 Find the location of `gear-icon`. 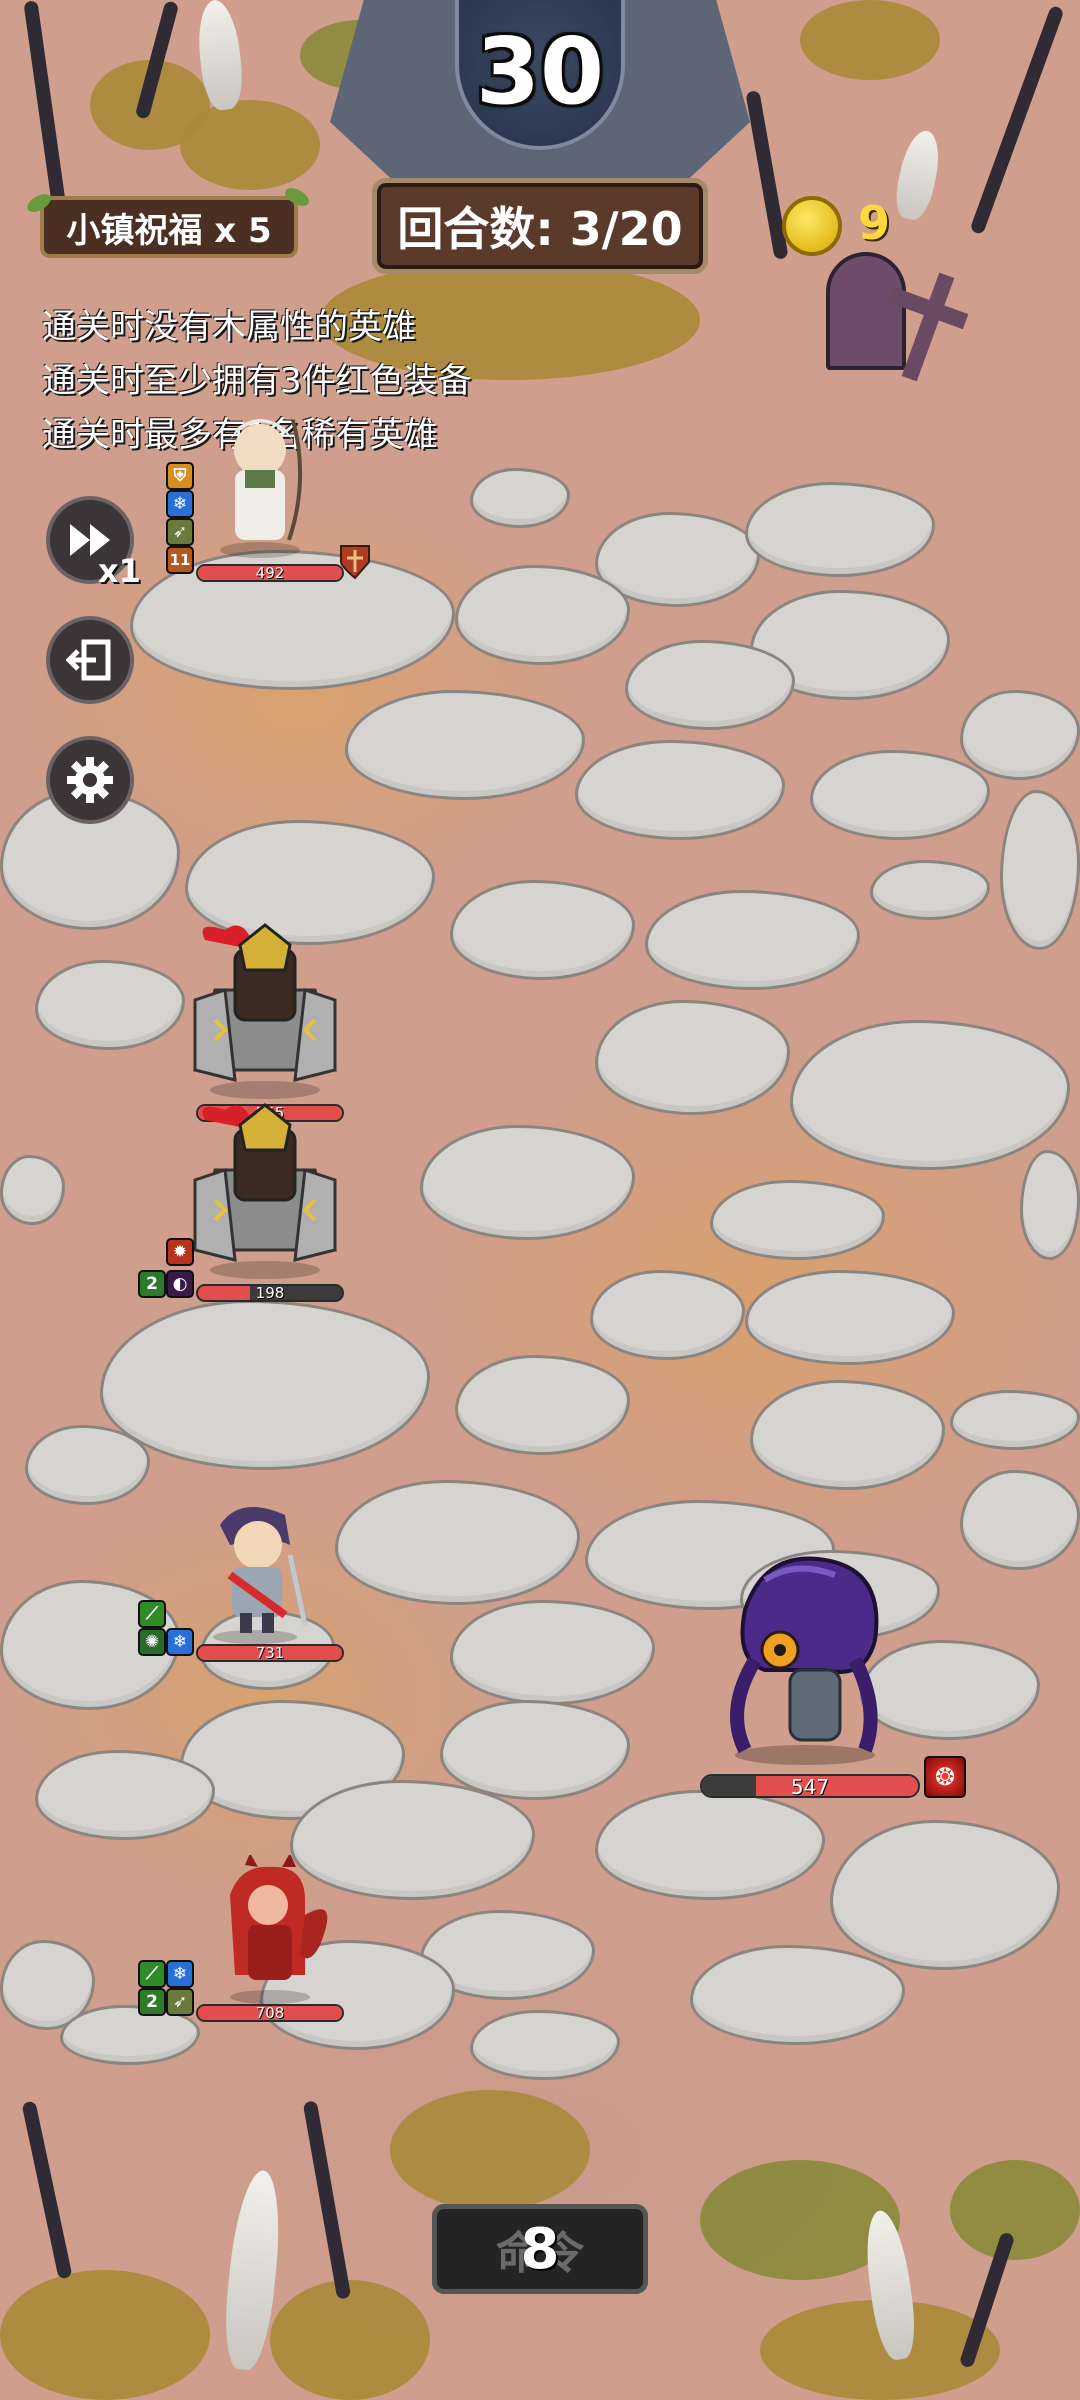

gear-icon is located at coordinates (90, 780).